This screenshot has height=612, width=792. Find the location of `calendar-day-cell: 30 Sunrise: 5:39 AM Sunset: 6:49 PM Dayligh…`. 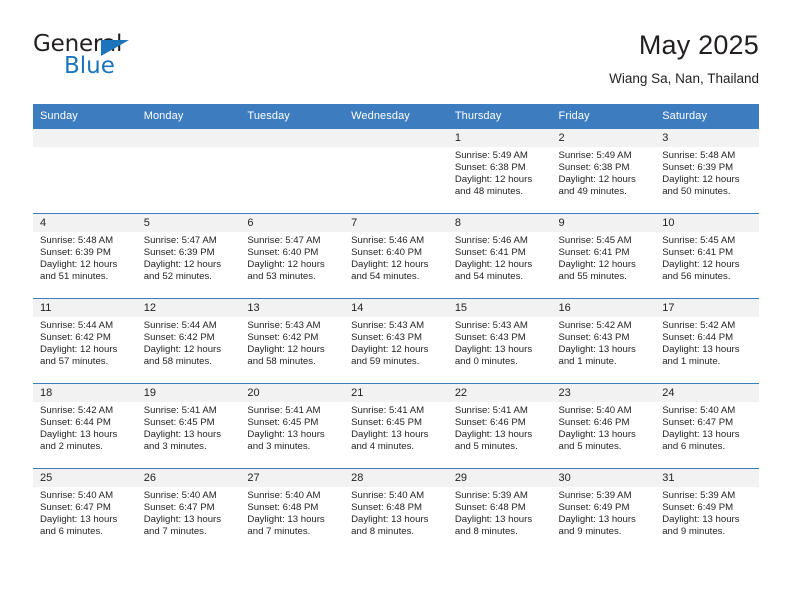

calendar-day-cell: 30 Sunrise: 5:39 AM Sunset: 6:49 PM Dayligh… is located at coordinates (603, 510).